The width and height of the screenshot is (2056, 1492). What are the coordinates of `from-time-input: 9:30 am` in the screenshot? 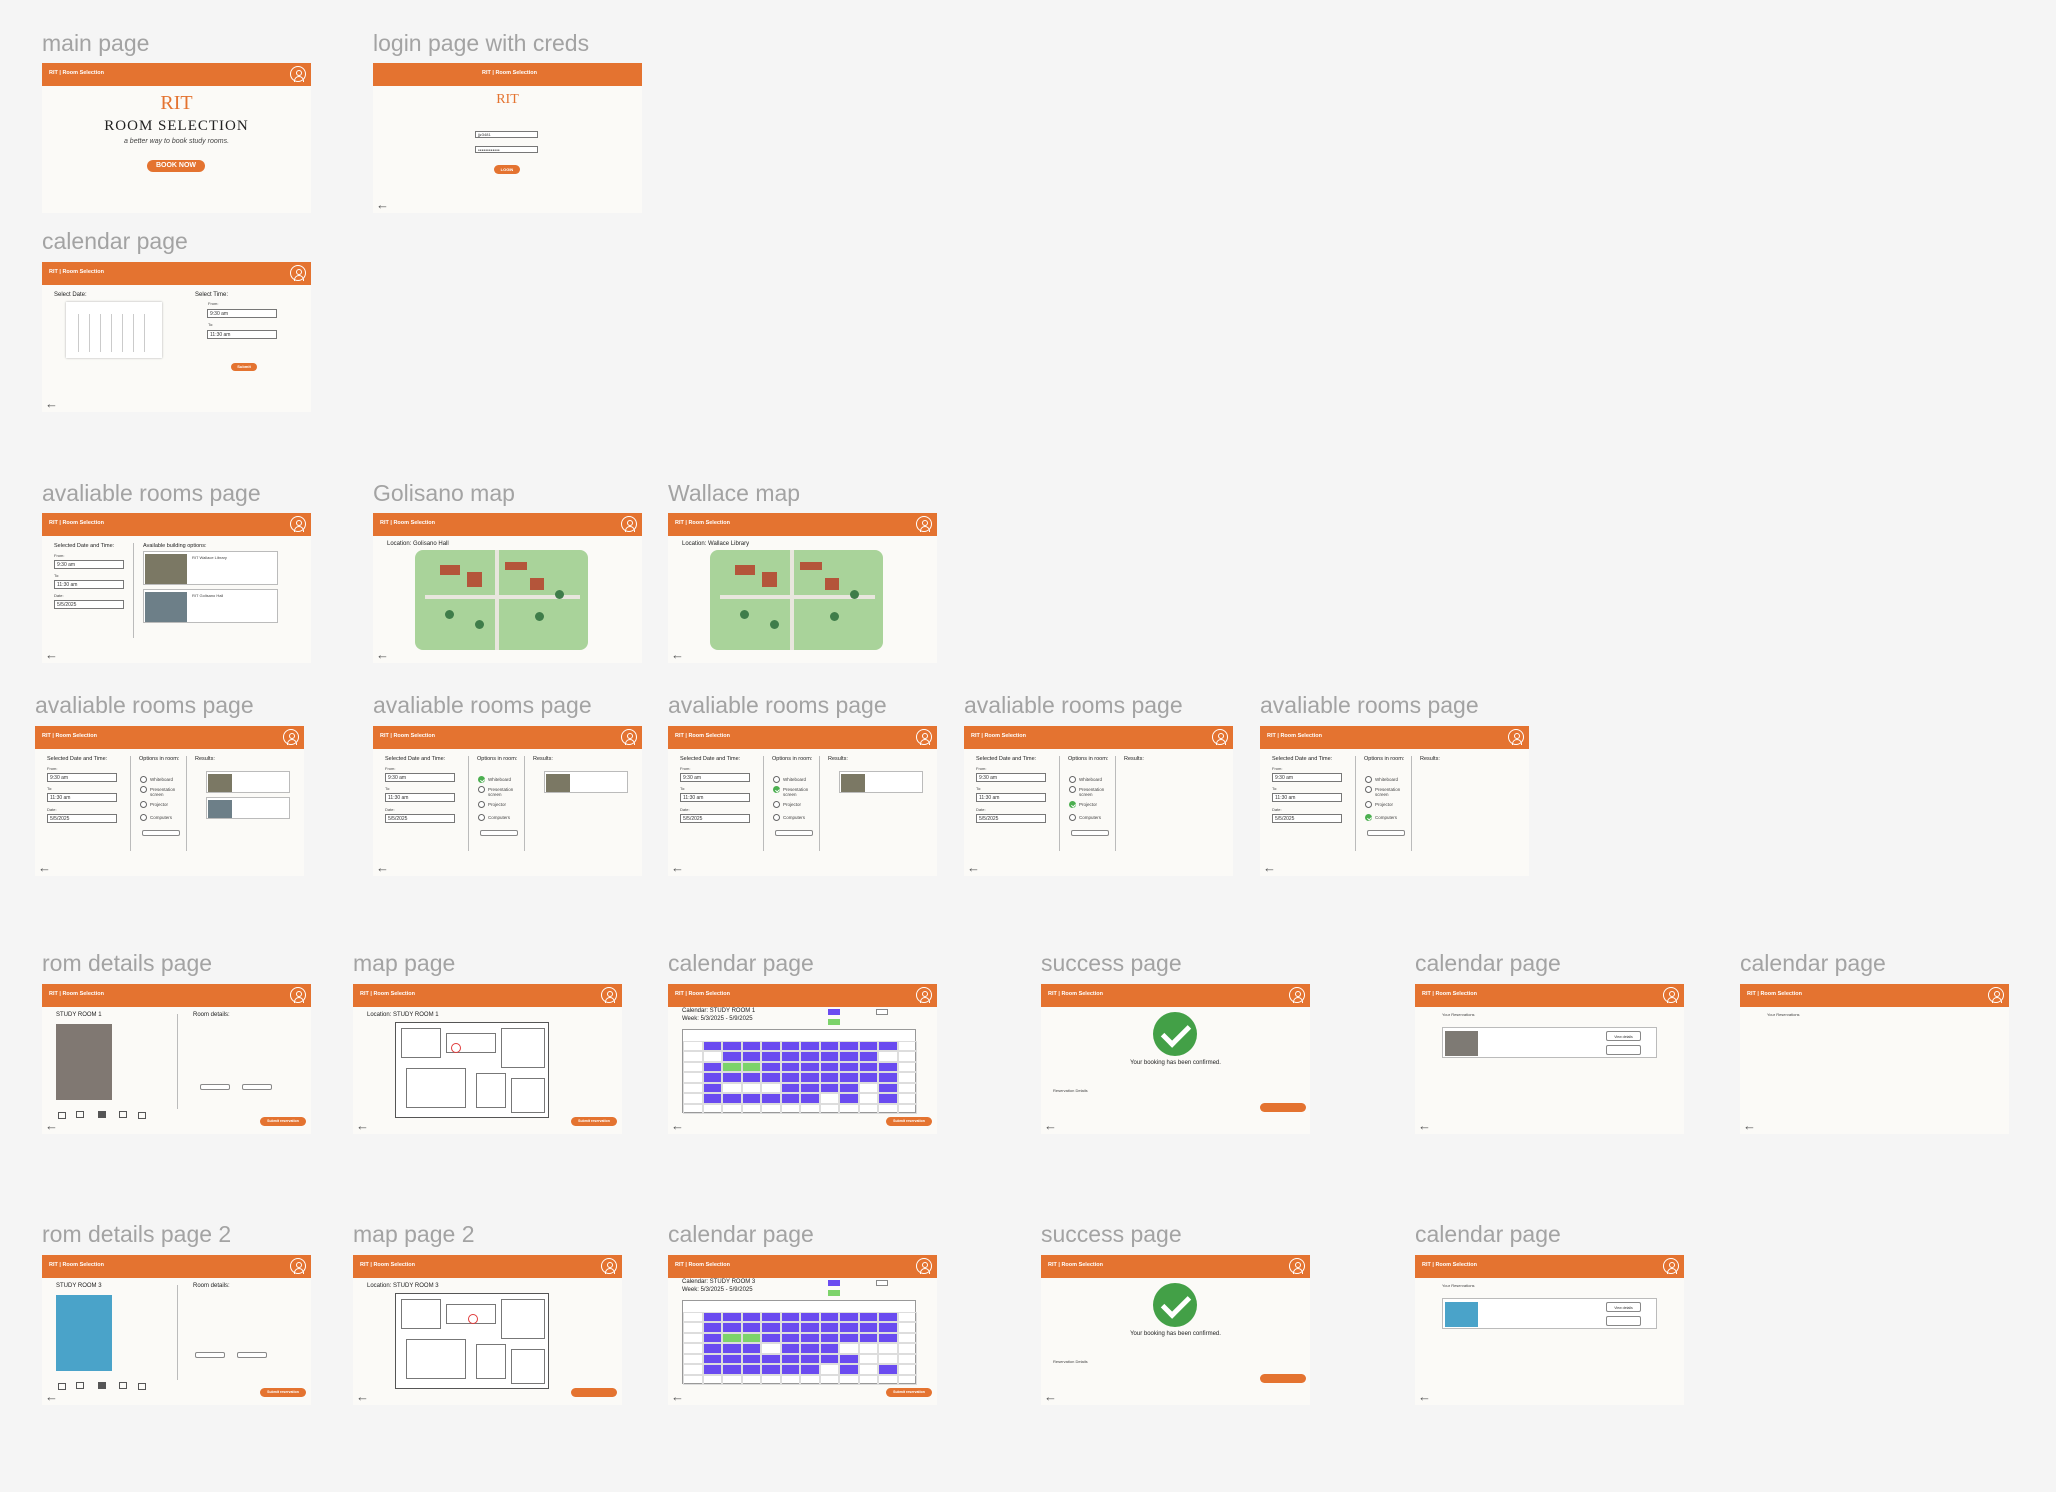 It's located at (242, 313).